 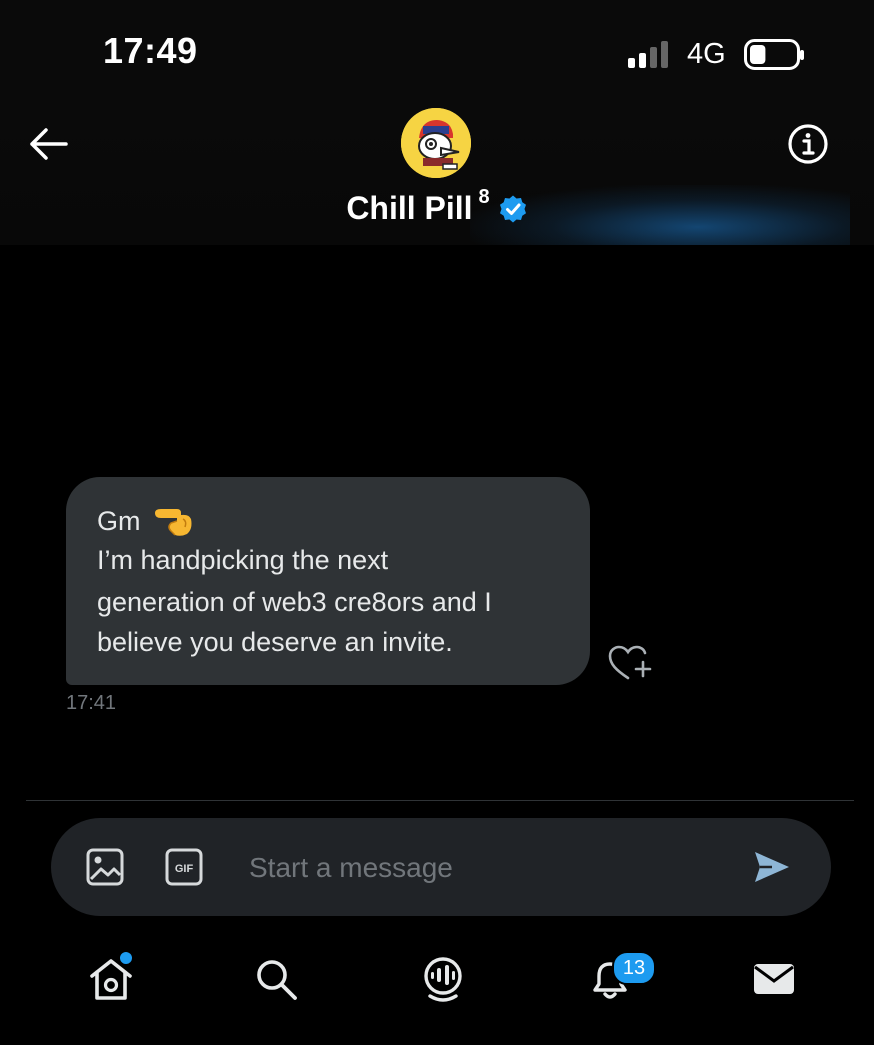 I want to click on info-icon, so click(x=808, y=144).